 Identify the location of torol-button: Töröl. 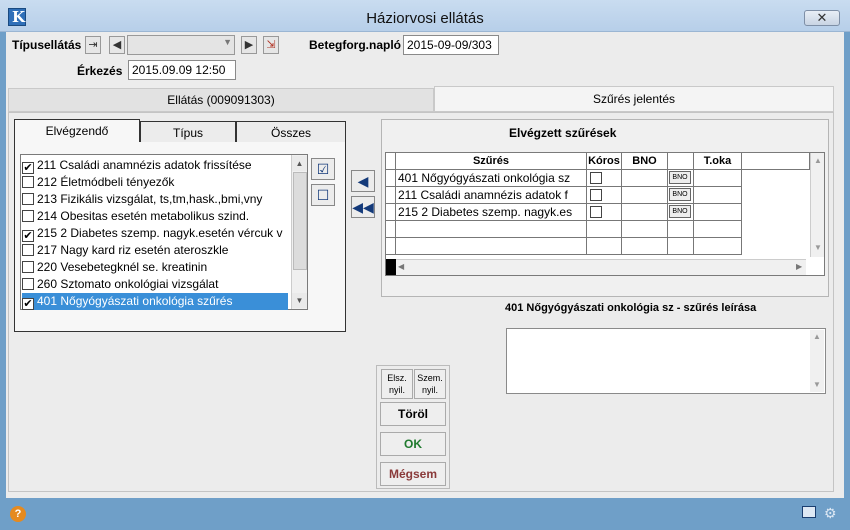
(413, 414).